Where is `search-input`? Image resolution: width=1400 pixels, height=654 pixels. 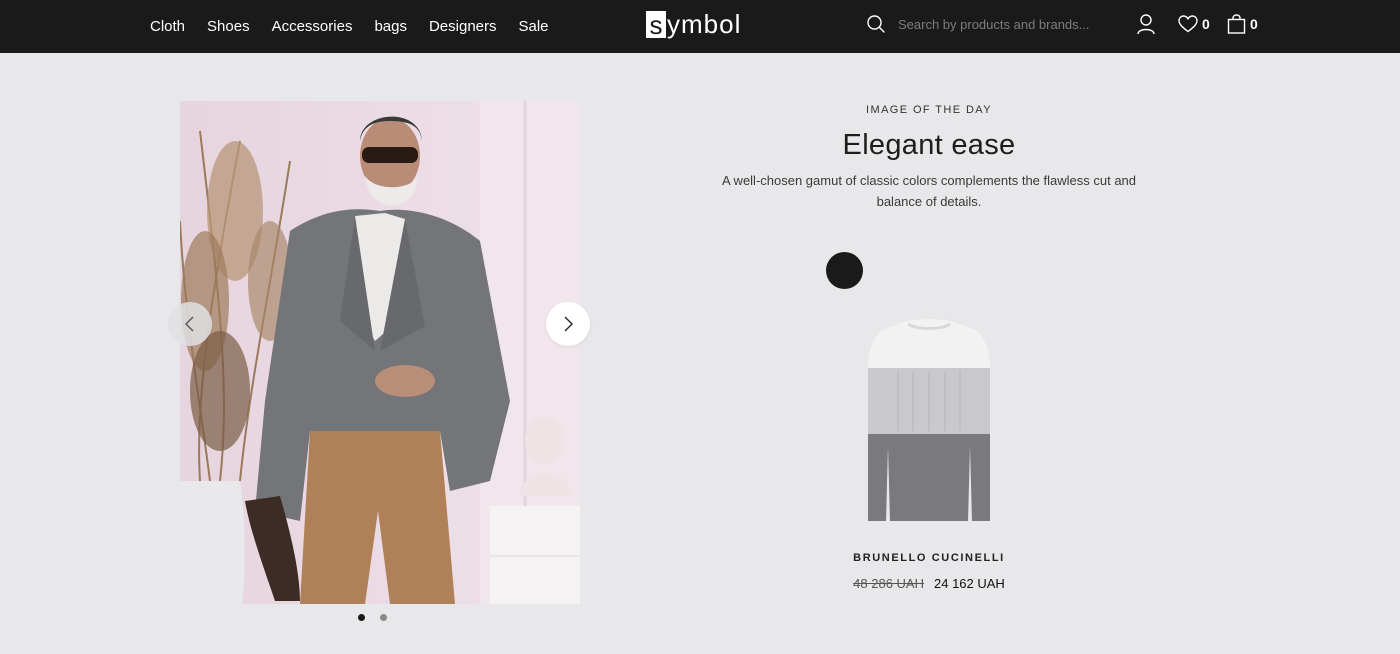 search-input is located at coordinates (1003, 24).